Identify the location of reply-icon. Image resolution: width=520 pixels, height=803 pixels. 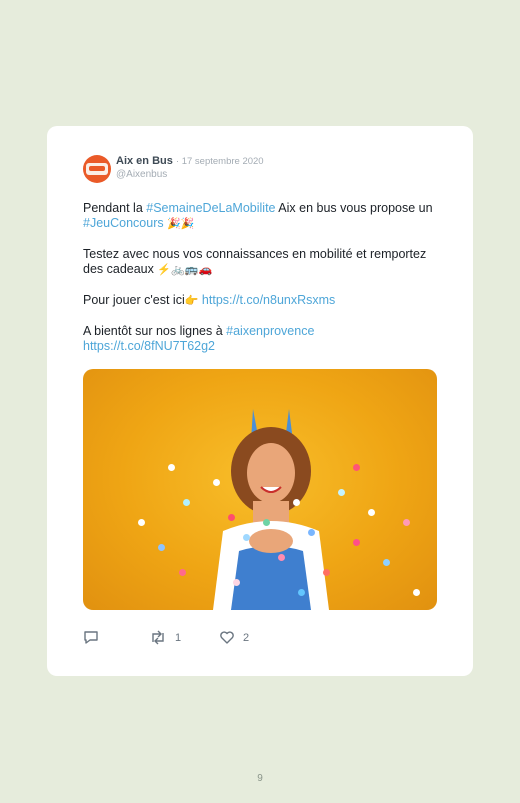
(91, 637).